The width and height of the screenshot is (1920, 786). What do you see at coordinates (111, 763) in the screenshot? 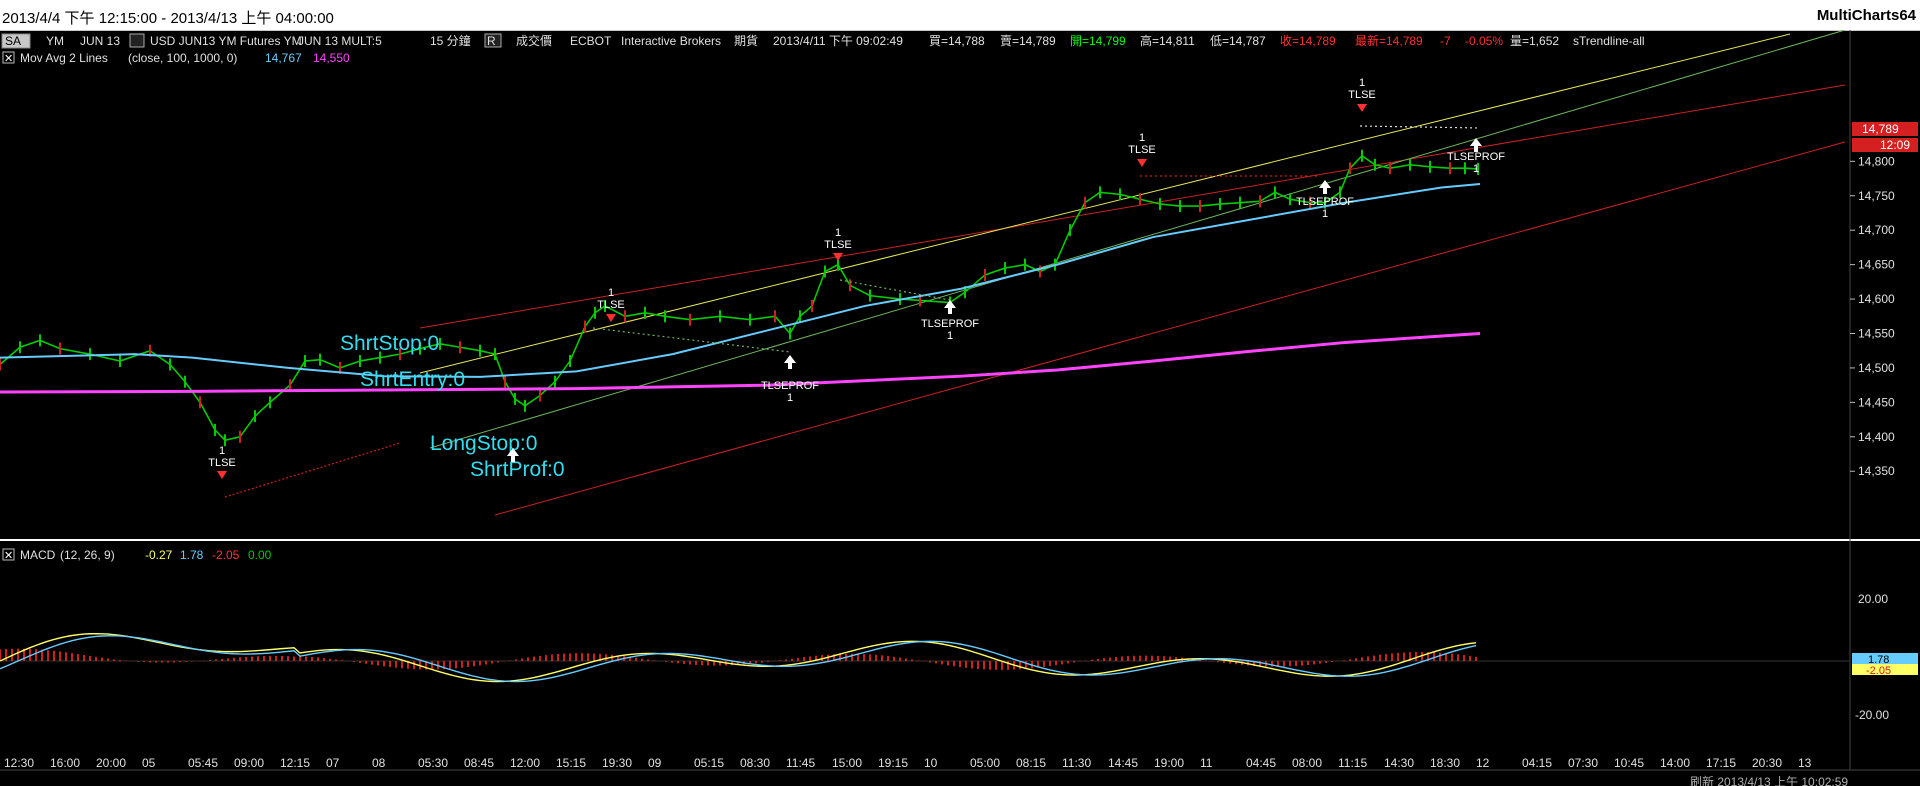
I see `time-tick-label: 20:00` at bounding box center [111, 763].